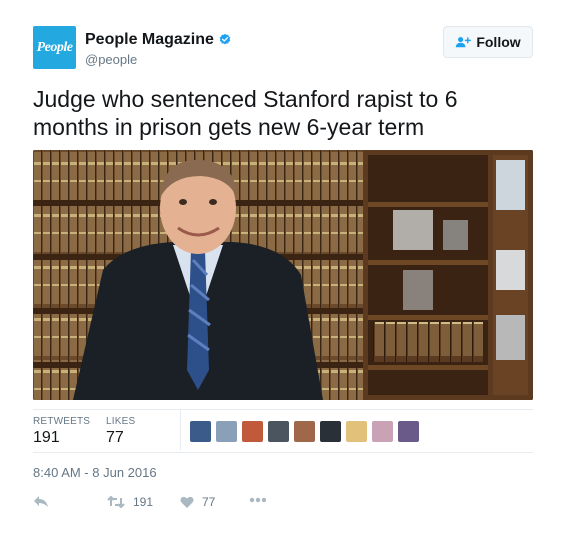 The height and width of the screenshot is (538, 567). Describe the element at coordinates (116, 502) in the screenshot. I see `retweet-icon` at that location.